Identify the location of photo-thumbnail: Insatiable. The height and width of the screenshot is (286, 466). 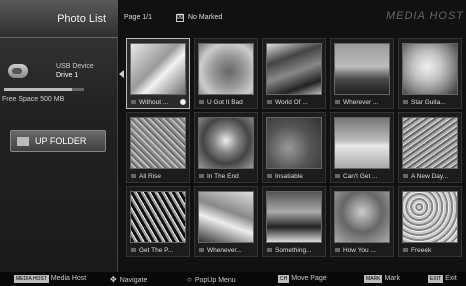
(294, 147).